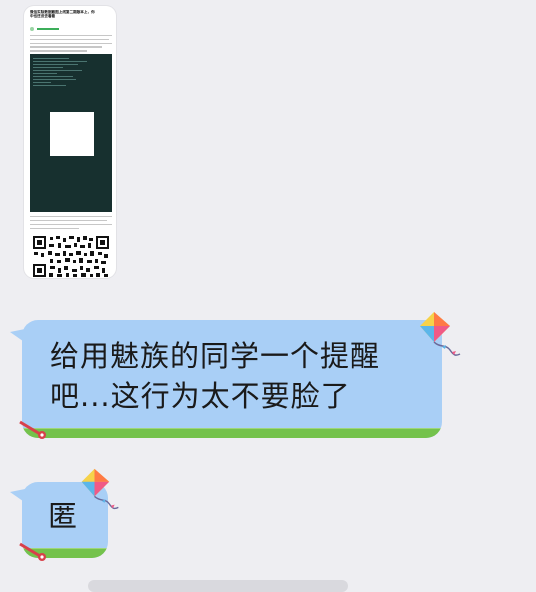  Describe the element at coordinates (62, 14) in the screenshot. I see `article-title: 微信实际数据截图上线第二期版本上，你 中也还没去看看` at that location.